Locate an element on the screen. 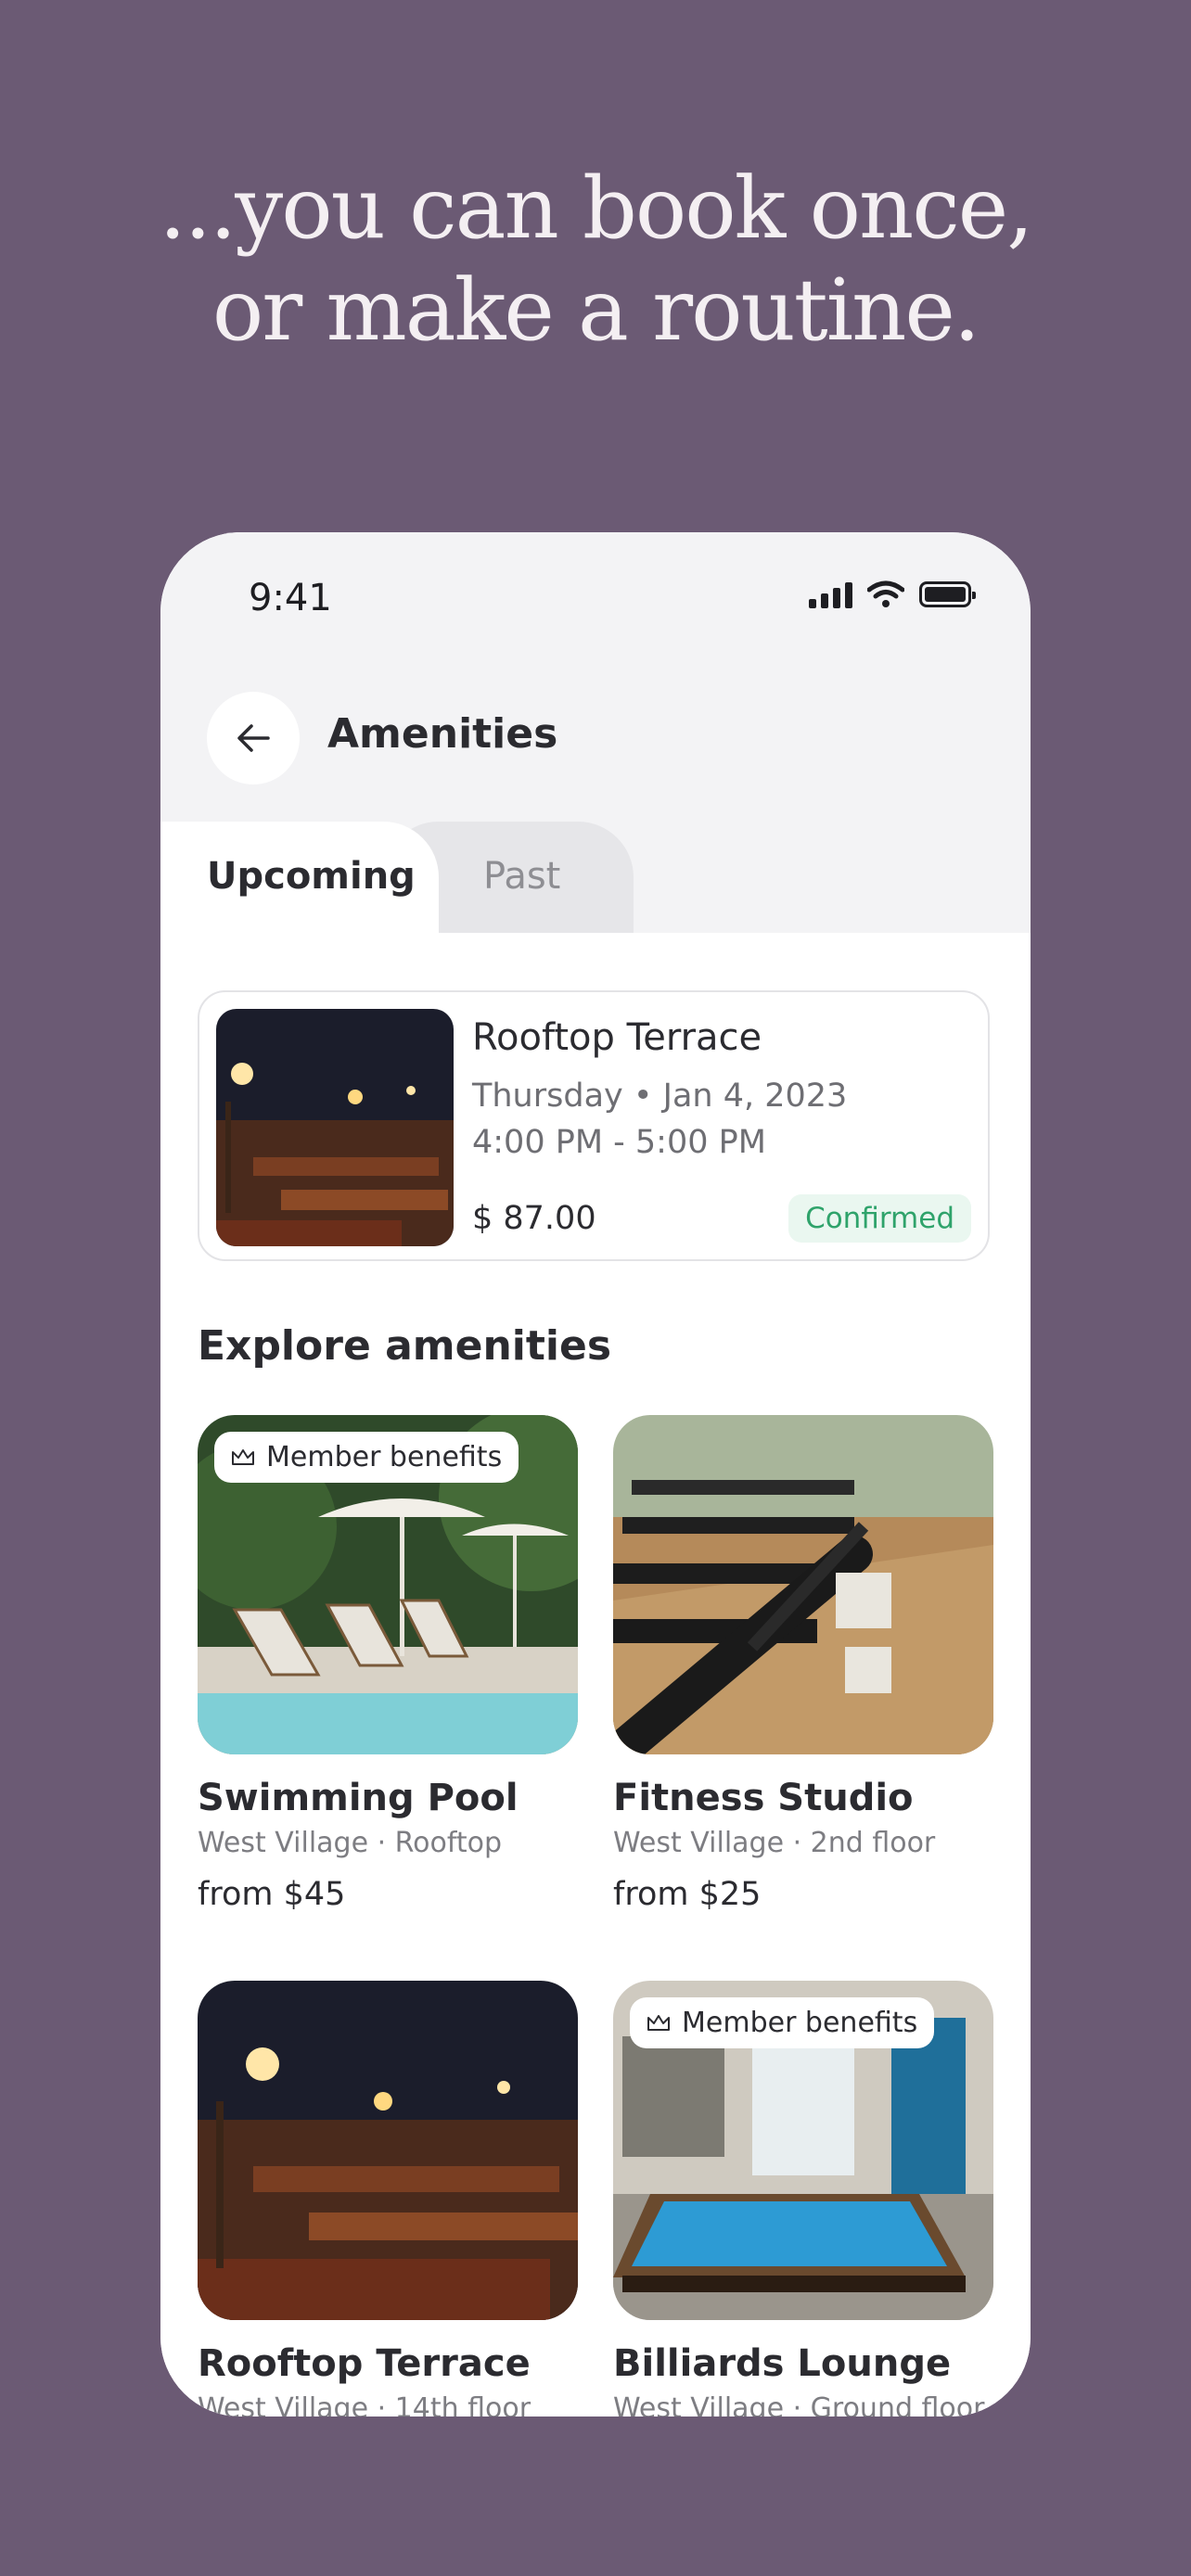 The height and width of the screenshot is (2576, 1191). booking-price: $ 87.00 is located at coordinates (534, 1218).